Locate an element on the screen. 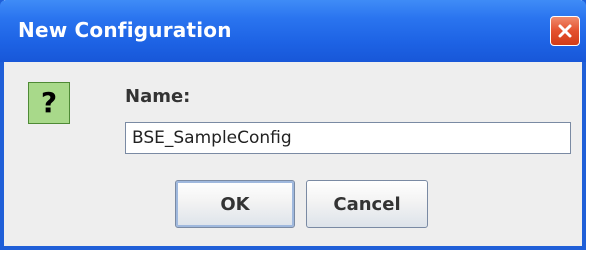  close-icon is located at coordinates (565, 31).